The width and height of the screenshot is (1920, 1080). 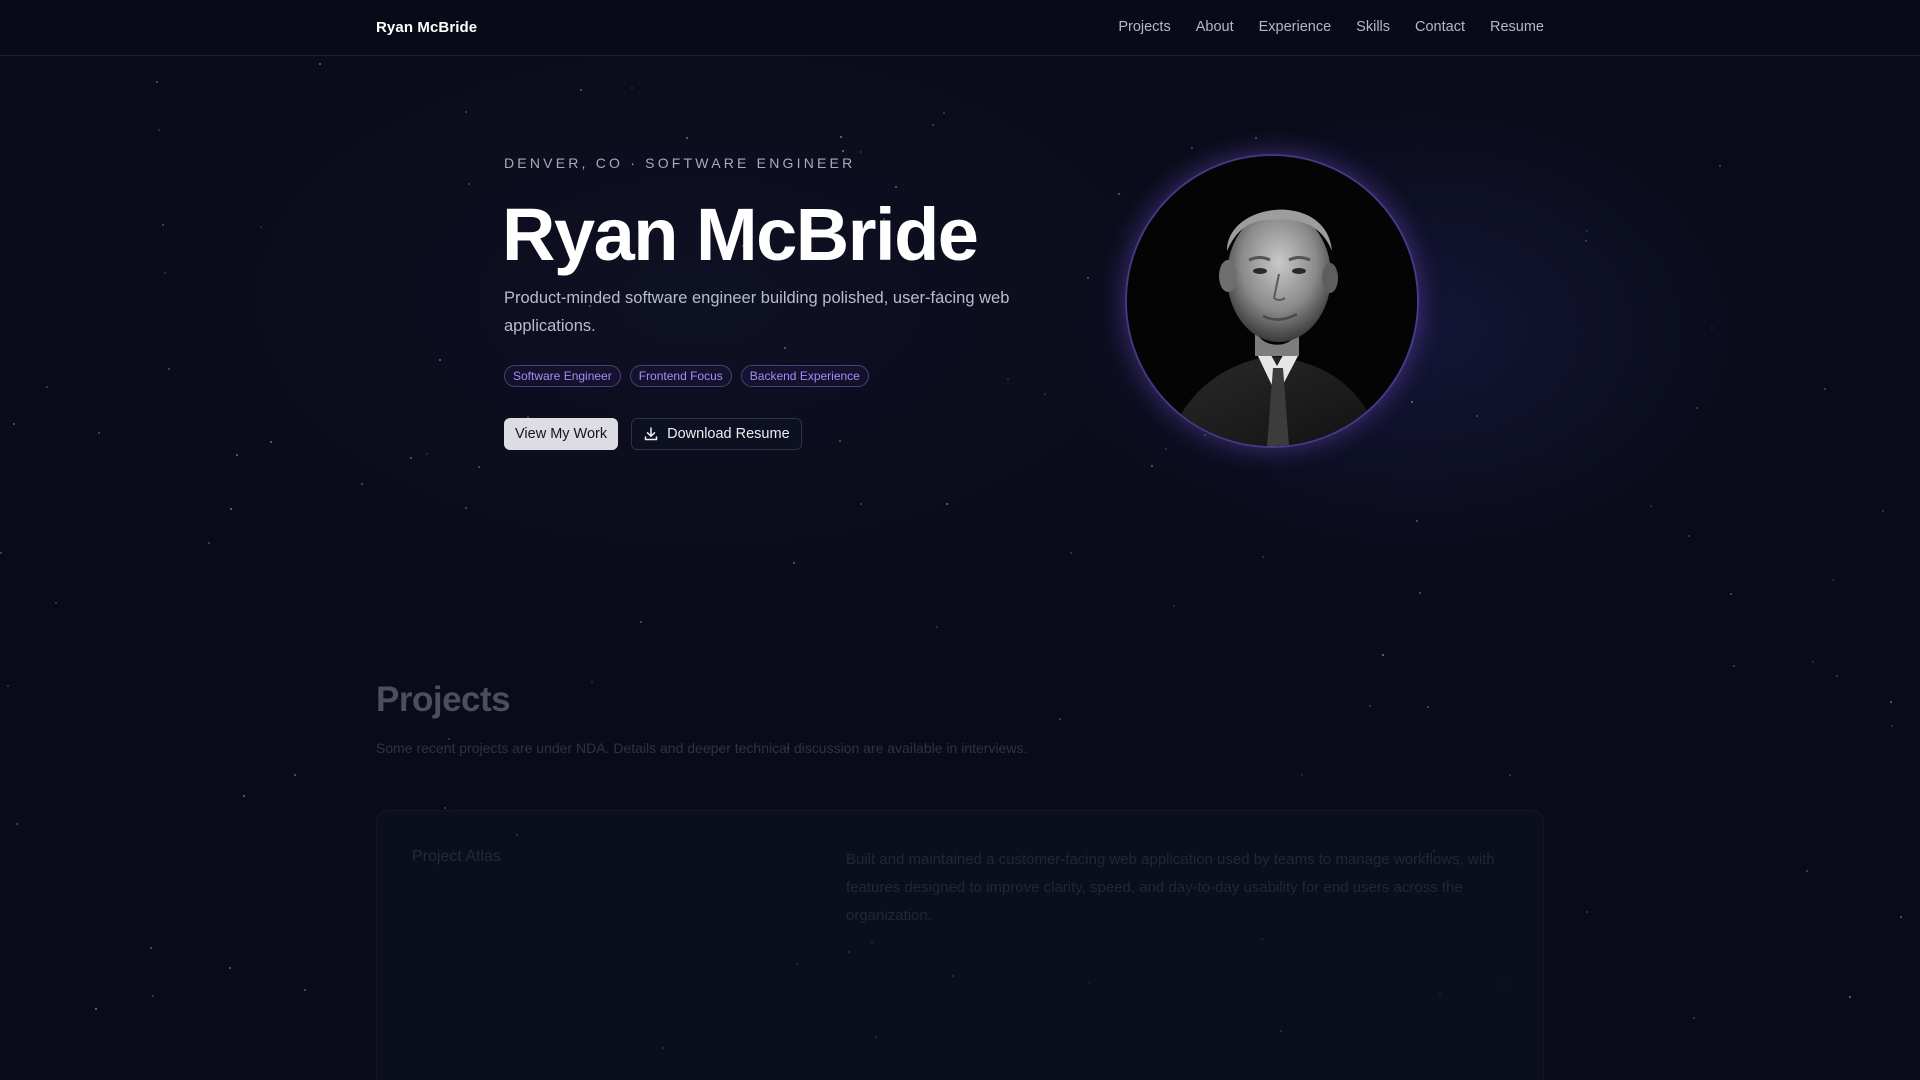 I want to click on nav-link-about: About, so click(x=1215, y=27).